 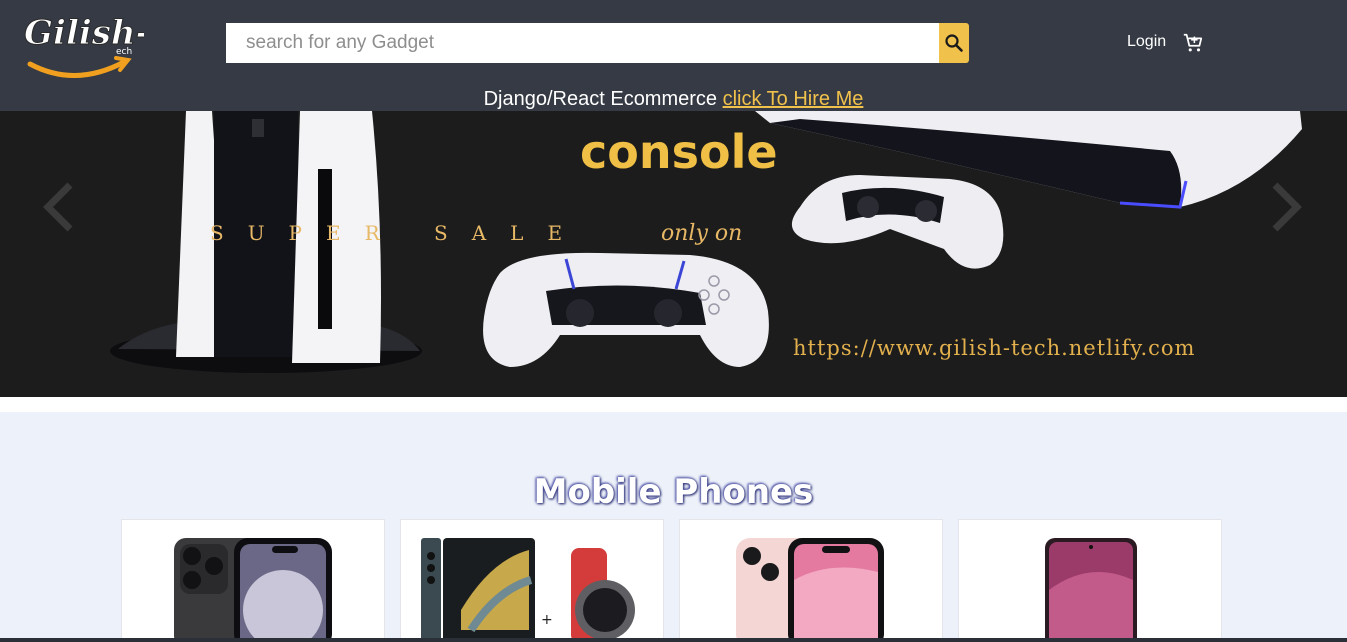 What do you see at coordinates (679, 152) in the screenshot?
I see `banner-headline: console` at bounding box center [679, 152].